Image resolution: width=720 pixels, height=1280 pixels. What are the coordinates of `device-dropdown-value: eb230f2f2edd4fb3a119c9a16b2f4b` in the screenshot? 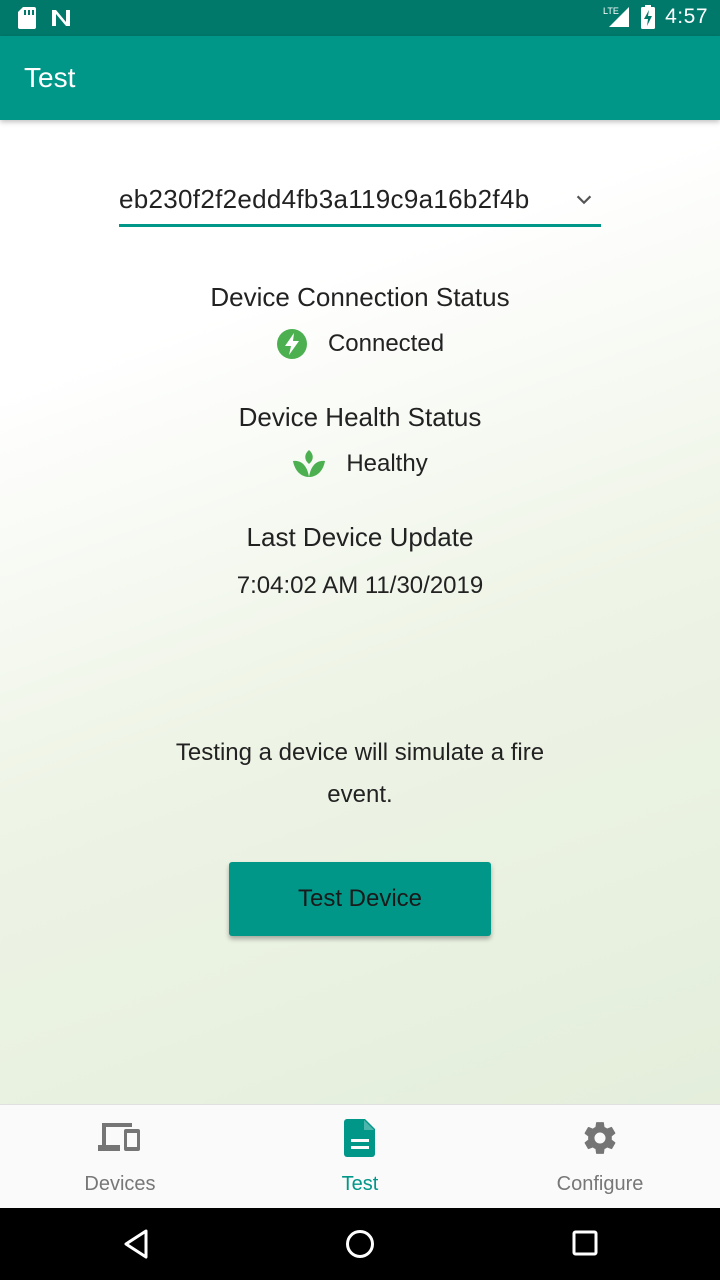 It's located at (324, 199).